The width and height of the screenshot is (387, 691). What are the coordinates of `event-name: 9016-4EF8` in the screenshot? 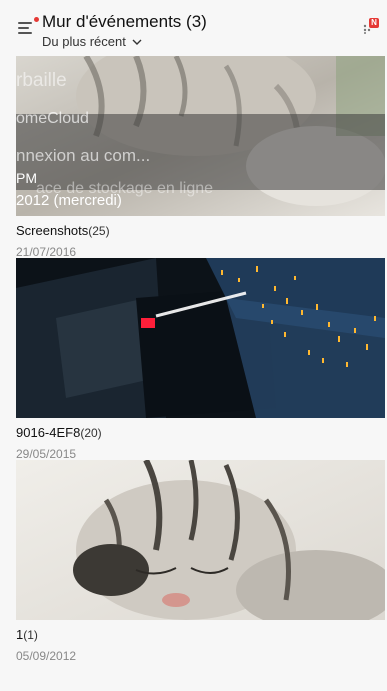 It's located at (48, 432).